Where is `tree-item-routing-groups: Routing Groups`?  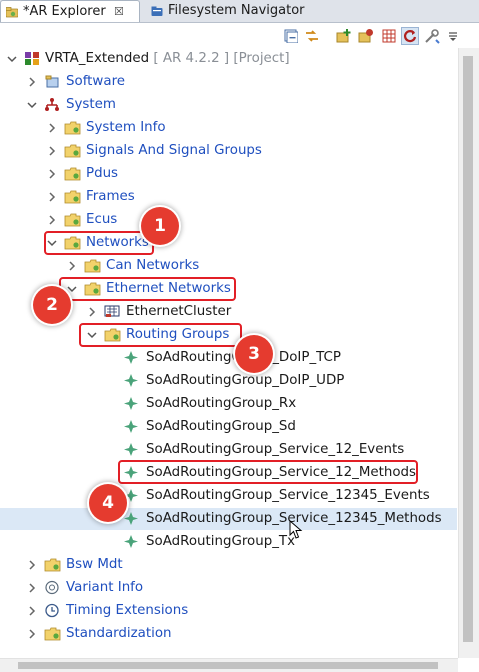
tree-item-routing-groups: Routing Groups is located at coordinates (228, 335).